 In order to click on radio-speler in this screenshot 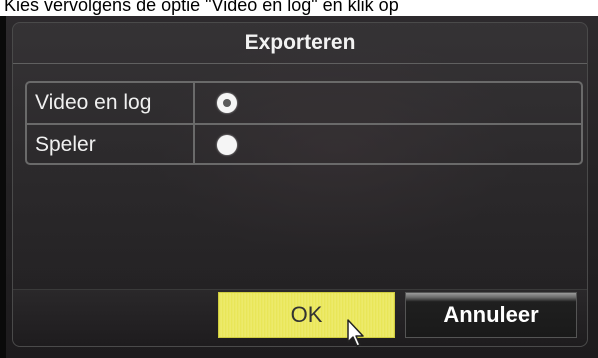, I will do `click(227, 145)`.